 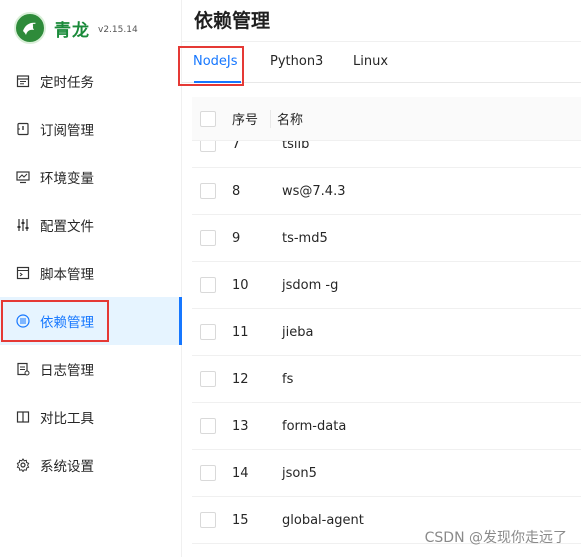 What do you see at coordinates (236, 191) in the screenshot?
I see `row-index: 8` at bounding box center [236, 191].